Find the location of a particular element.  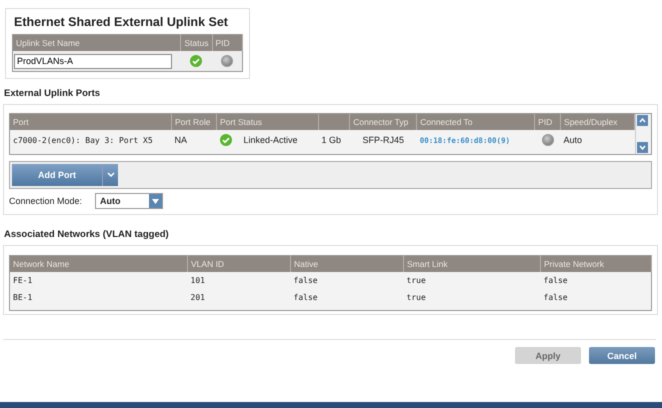

column-header: Status is located at coordinates (196, 42).